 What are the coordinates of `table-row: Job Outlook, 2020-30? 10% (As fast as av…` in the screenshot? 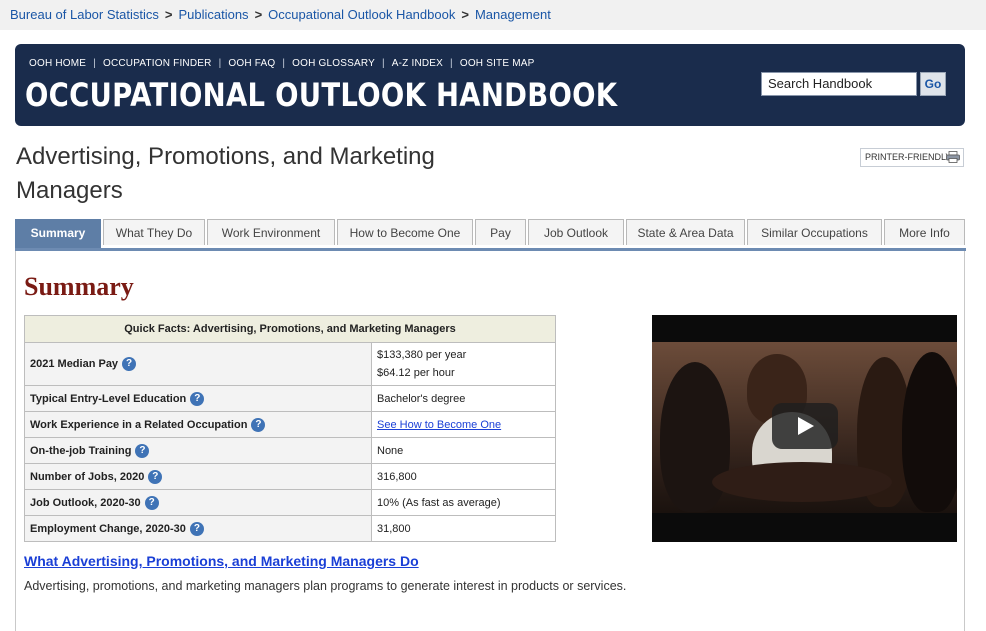 It's located at (290, 502).